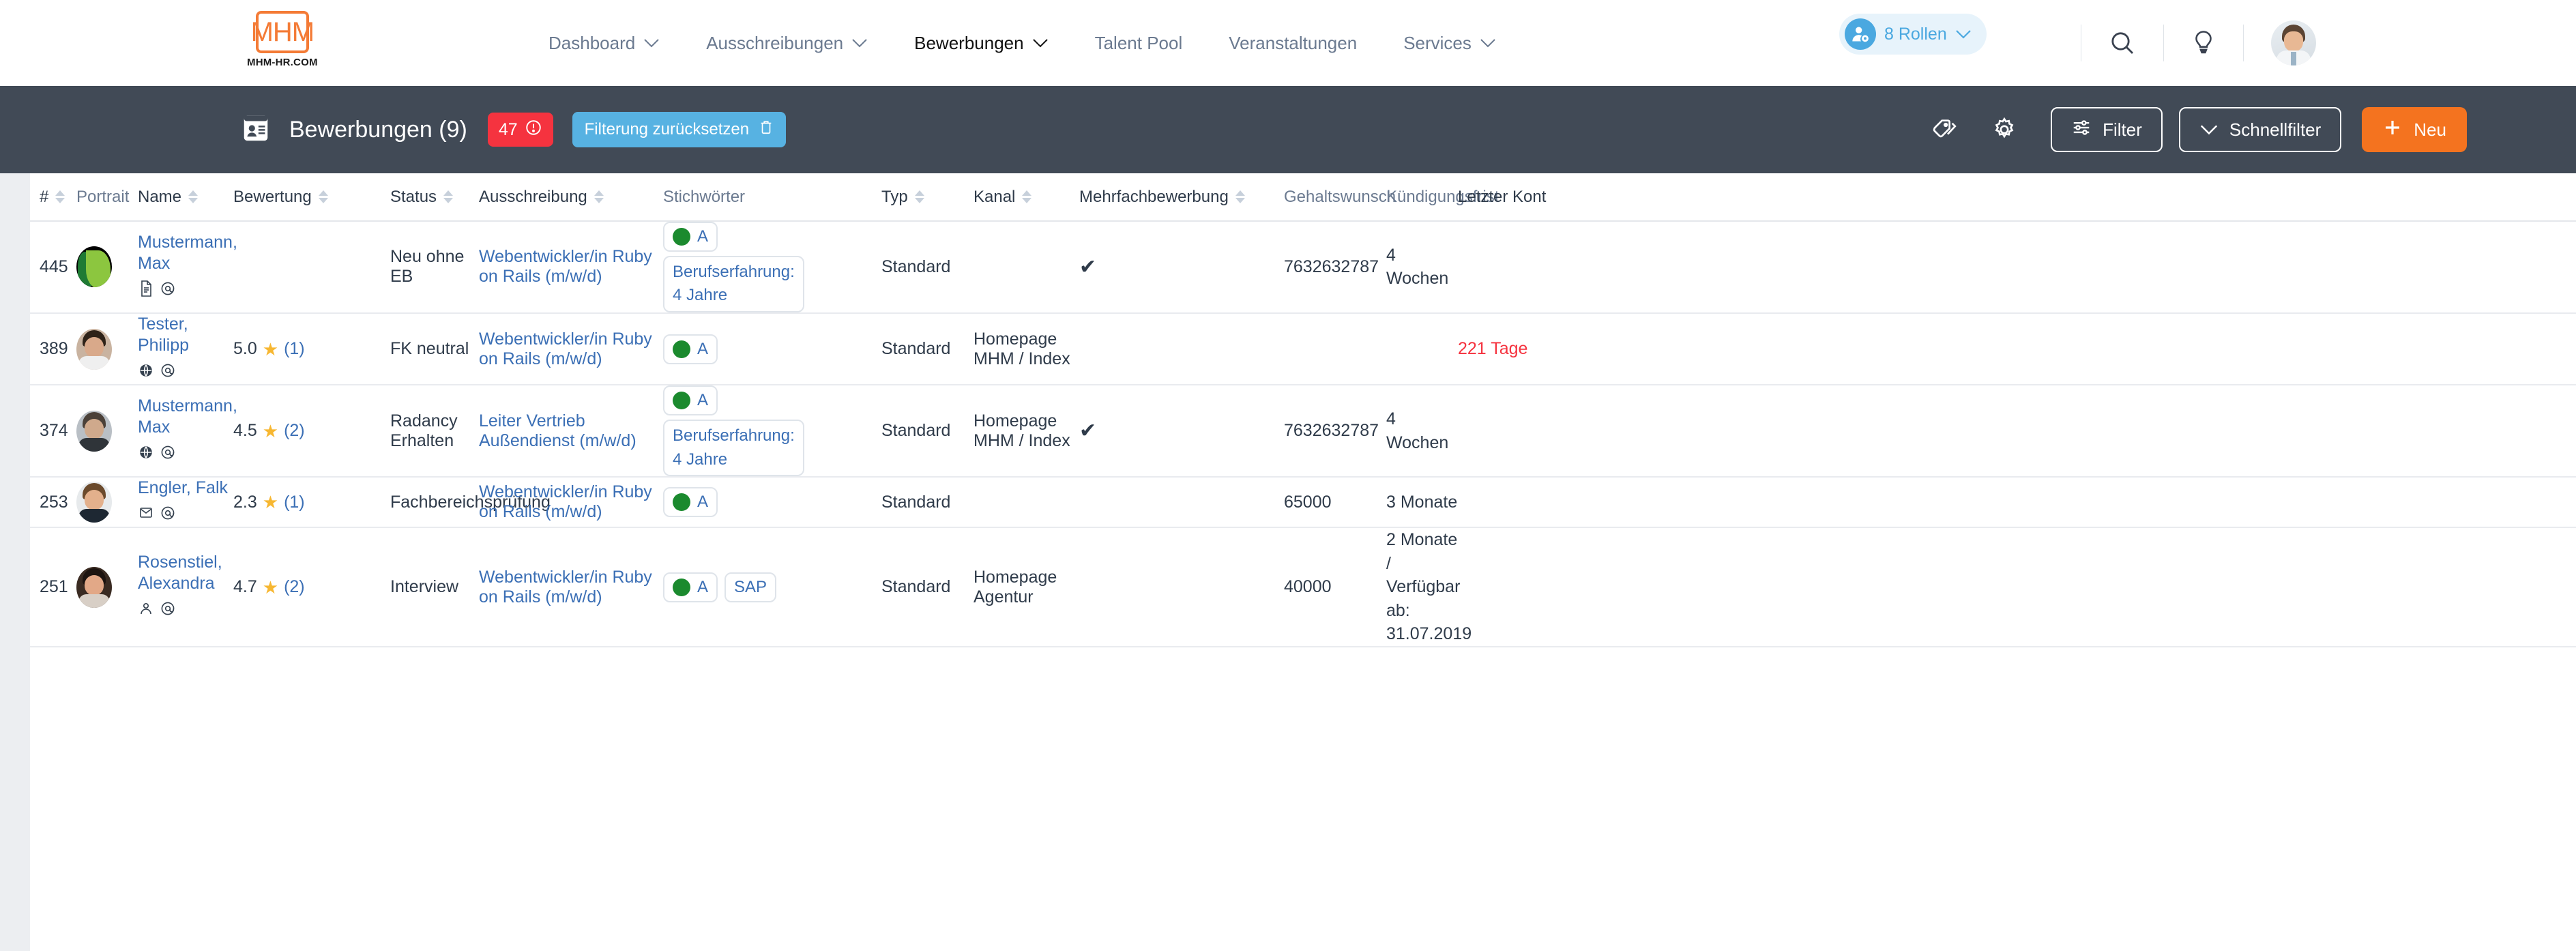 This screenshot has height=951, width=2576. What do you see at coordinates (15, 562) in the screenshot?
I see `left-gutter` at bounding box center [15, 562].